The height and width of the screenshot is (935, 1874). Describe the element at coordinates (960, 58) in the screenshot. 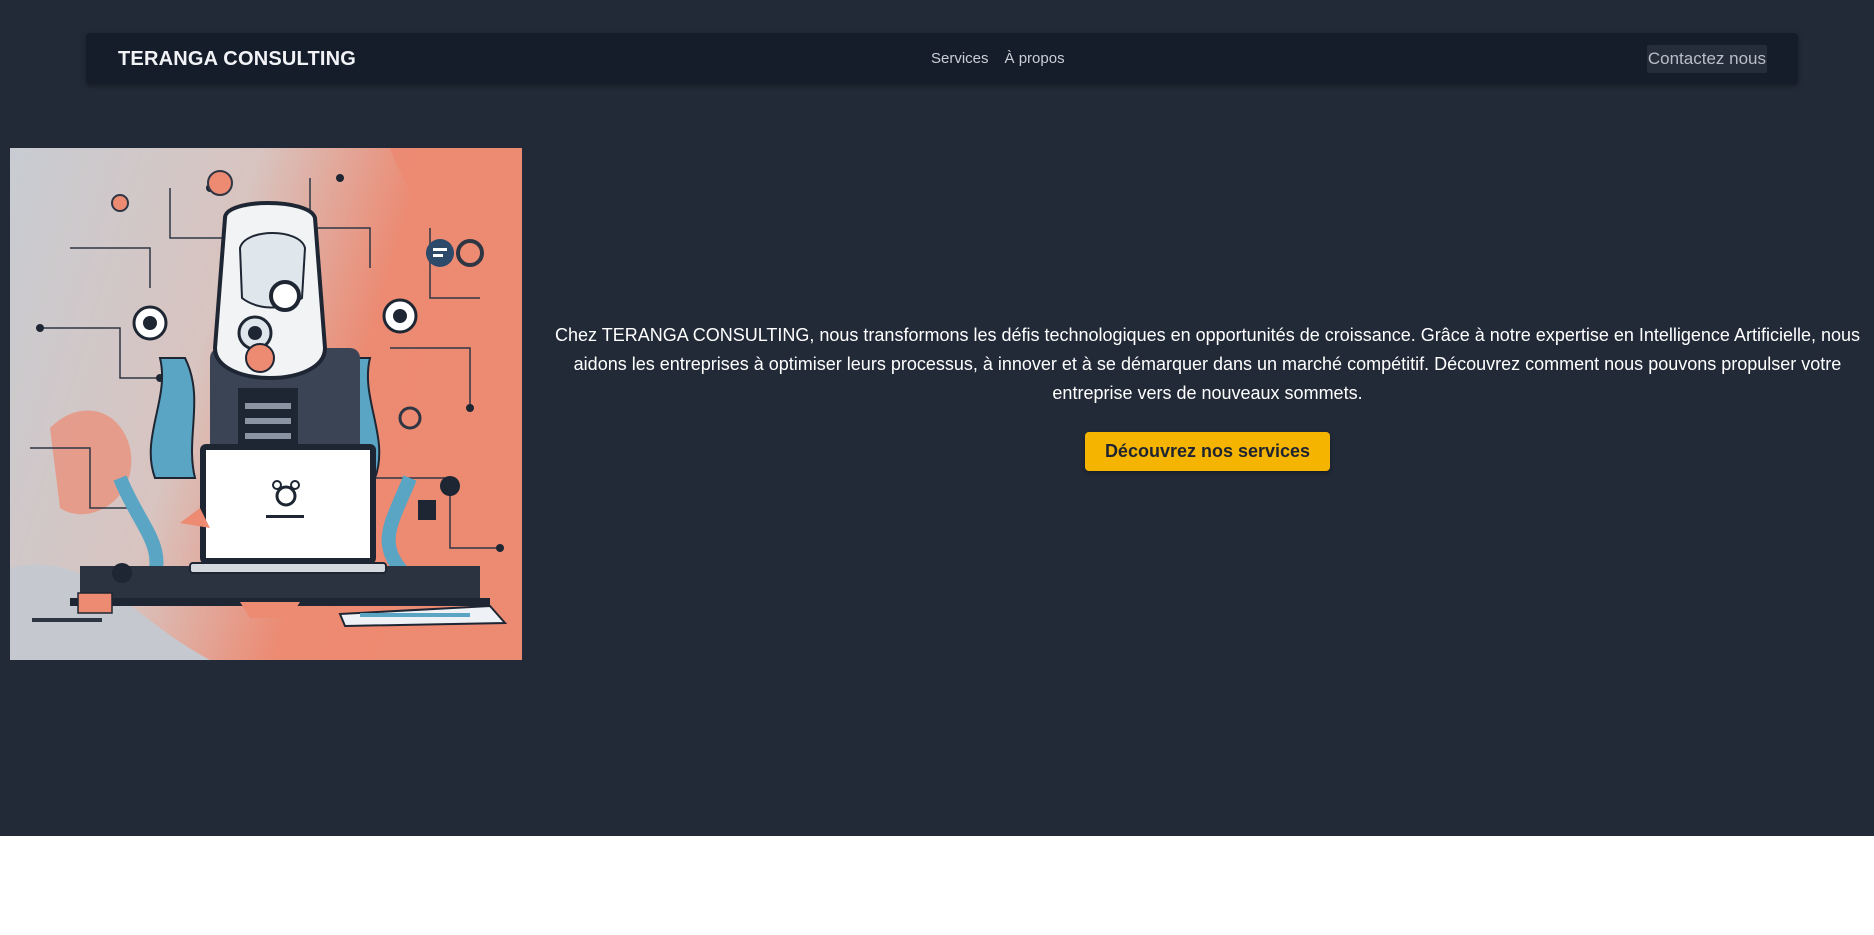

I see `nav-link-services: Services` at that location.